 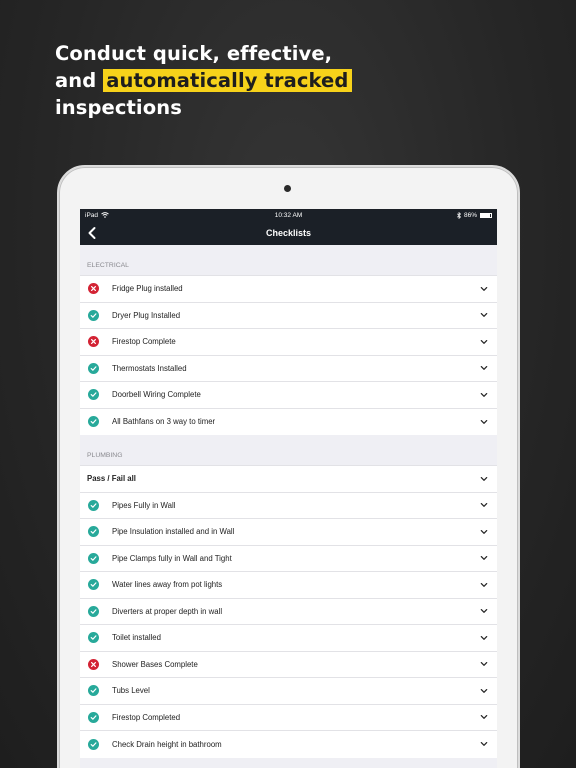 I want to click on headline-line-2: and automatically tracked, so click(x=204, y=80).